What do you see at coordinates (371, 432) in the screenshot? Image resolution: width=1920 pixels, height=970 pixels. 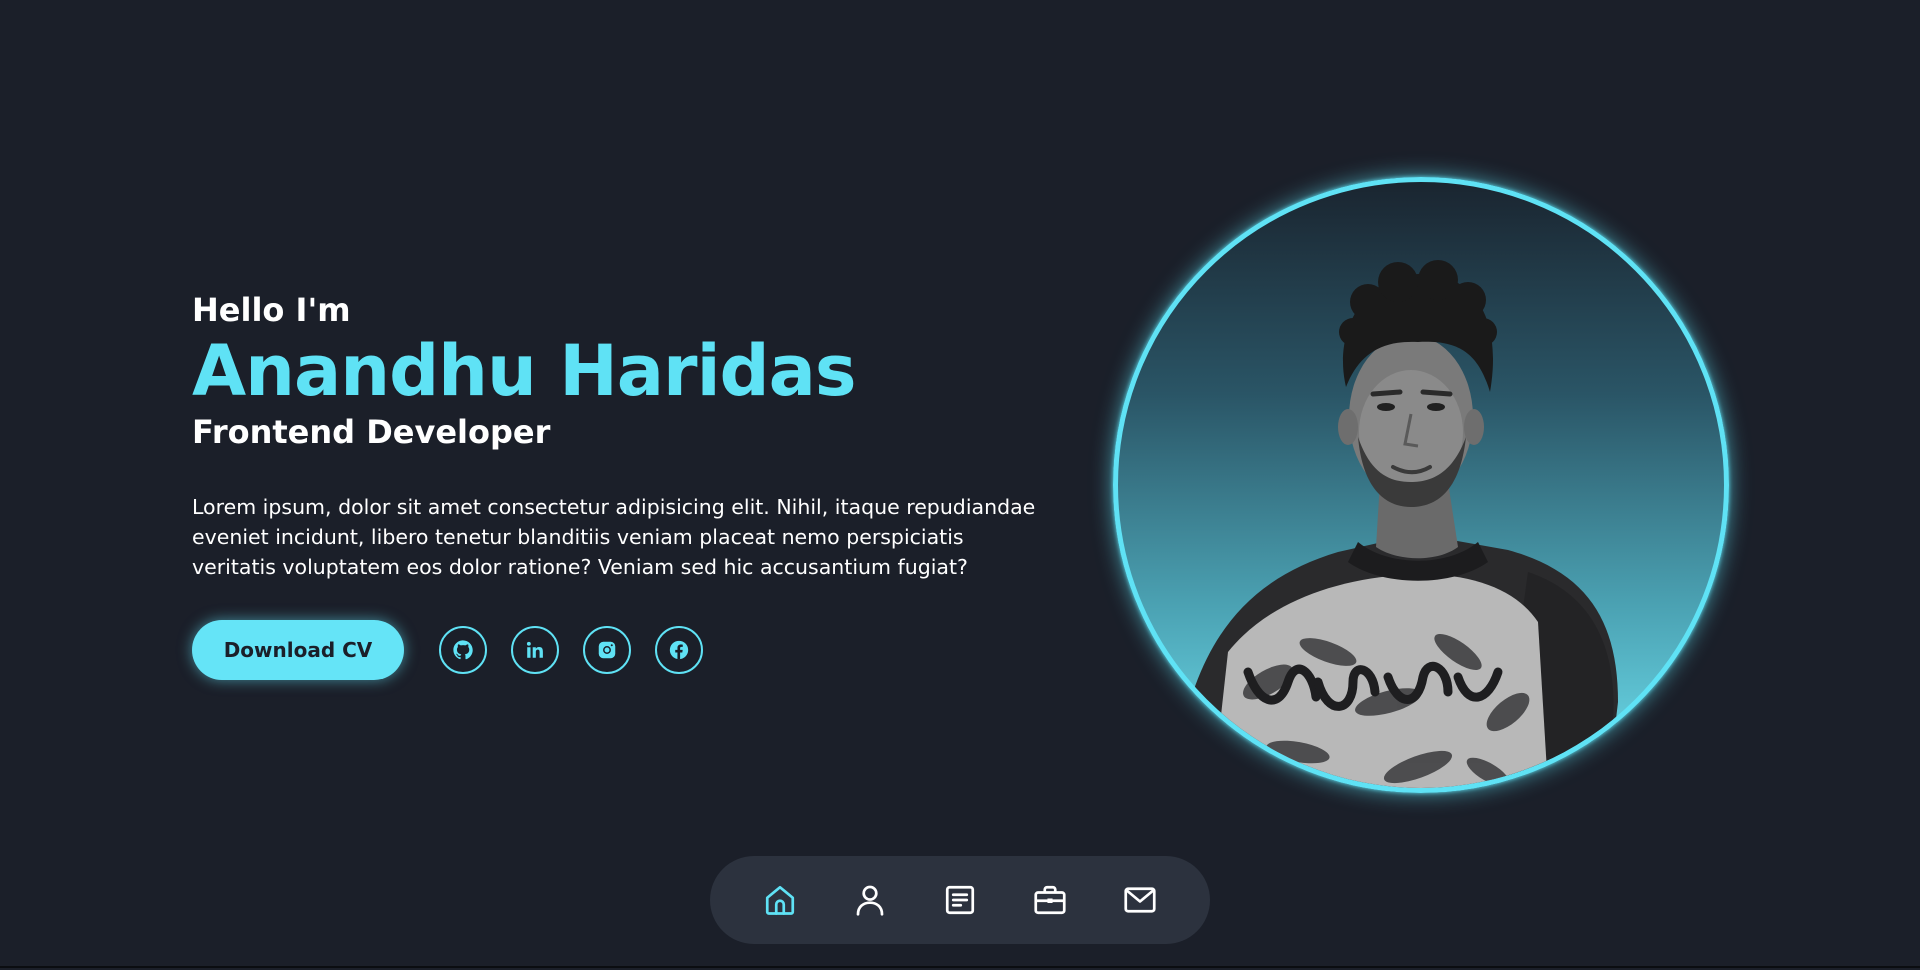 I see `hero-role: Frontend Developer` at bounding box center [371, 432].